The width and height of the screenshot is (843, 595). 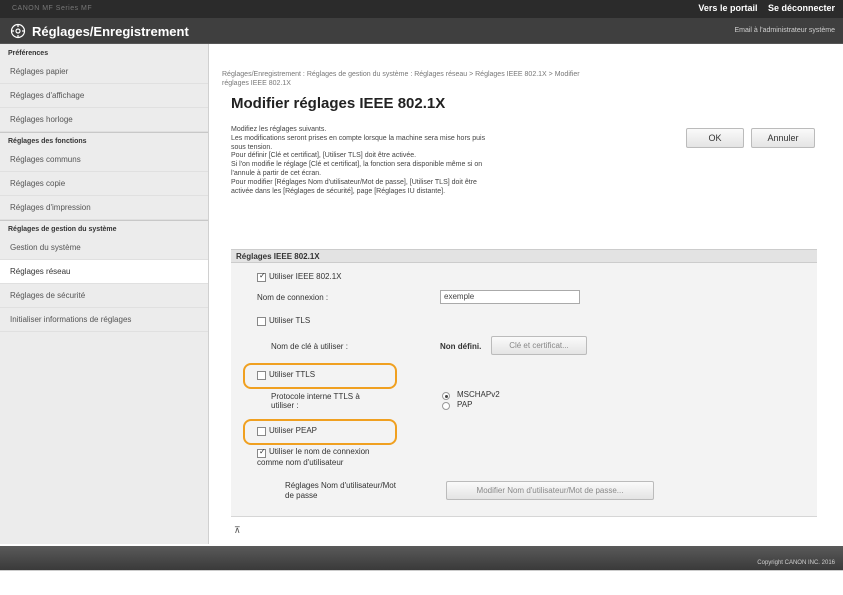 I want to click on pap-radio, so click(x=446, y=406).